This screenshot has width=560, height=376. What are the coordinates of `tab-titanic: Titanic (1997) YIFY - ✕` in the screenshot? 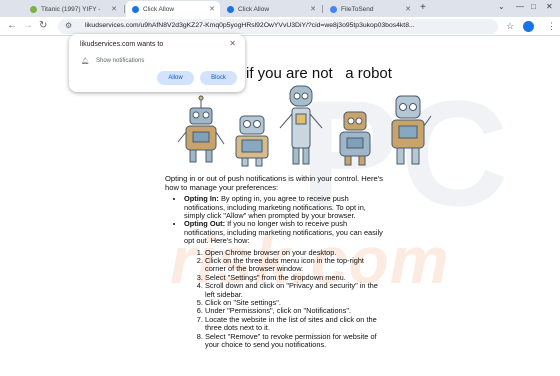 It's located at (73, 9).